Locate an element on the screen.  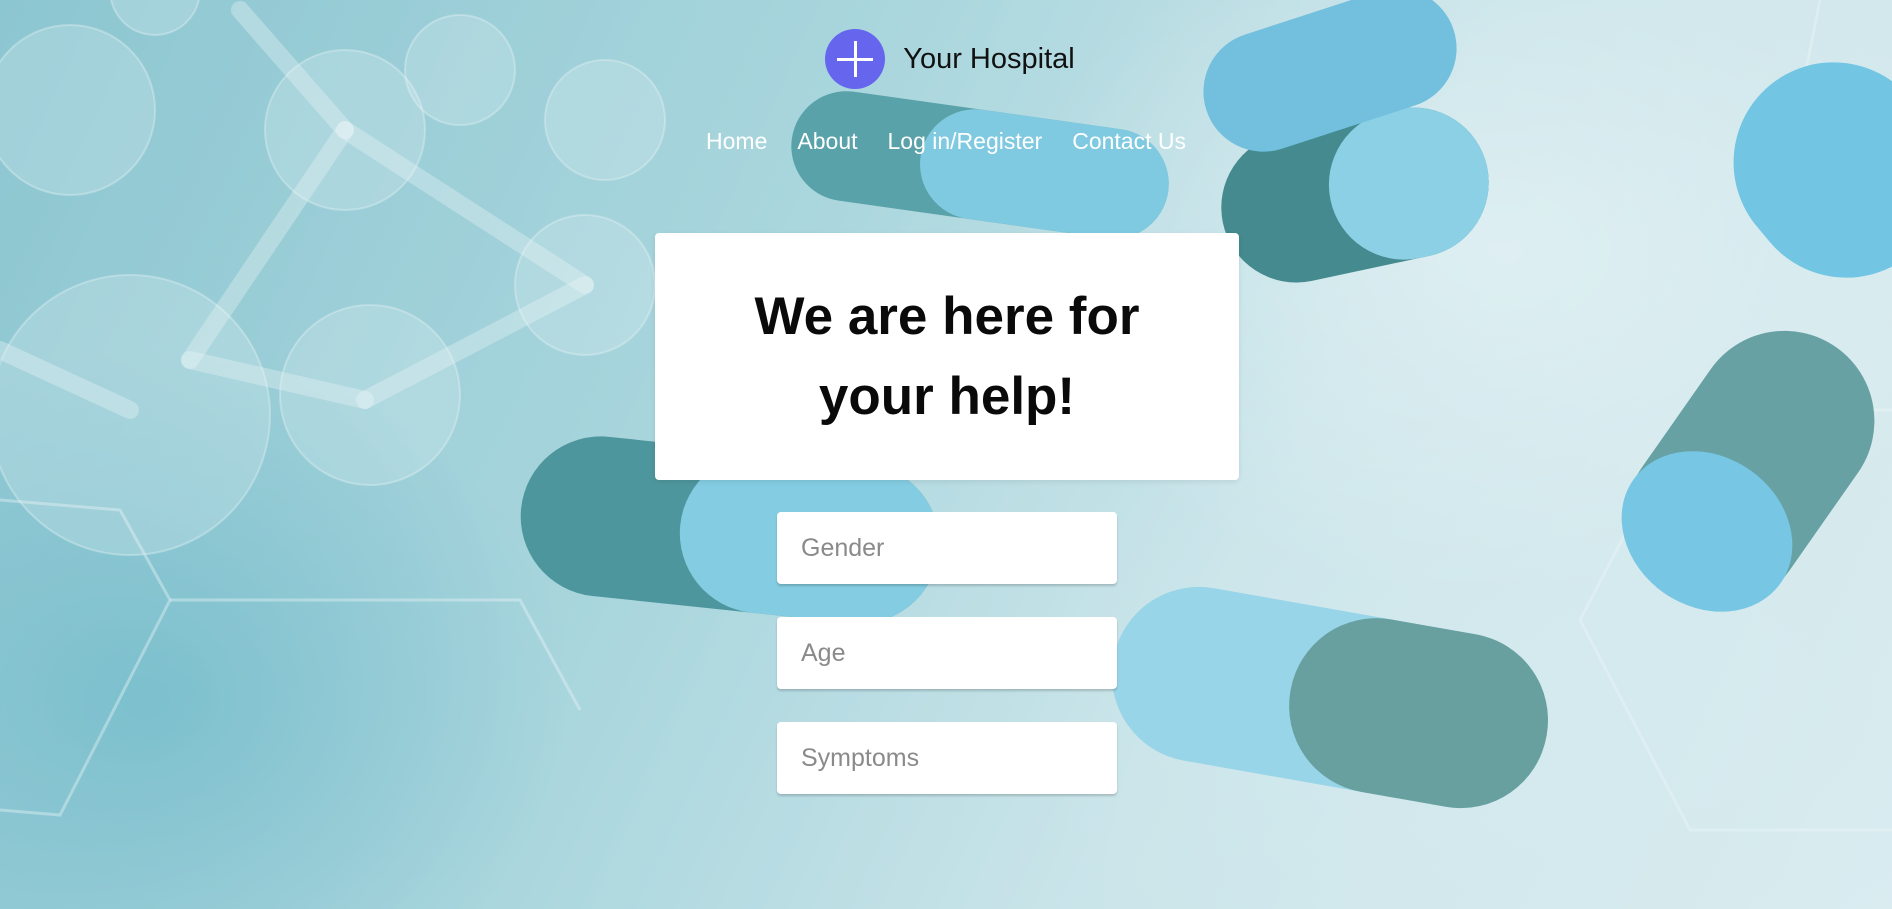
plus-circle-icon is located at coordinates (855, 59).